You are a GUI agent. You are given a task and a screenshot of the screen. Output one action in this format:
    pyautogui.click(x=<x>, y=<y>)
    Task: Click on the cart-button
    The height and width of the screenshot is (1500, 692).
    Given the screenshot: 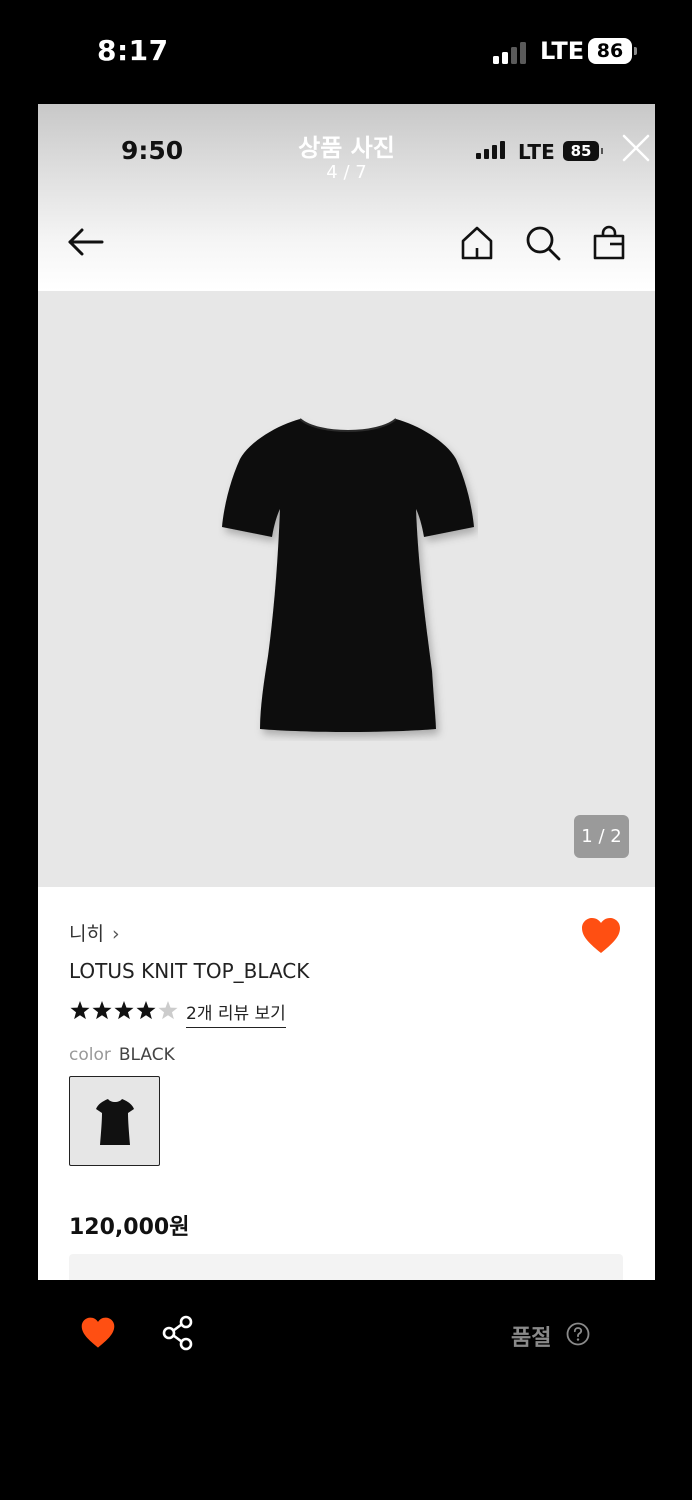 What is the action you would take?
    pyautogui.click(x=609, y=243)
    